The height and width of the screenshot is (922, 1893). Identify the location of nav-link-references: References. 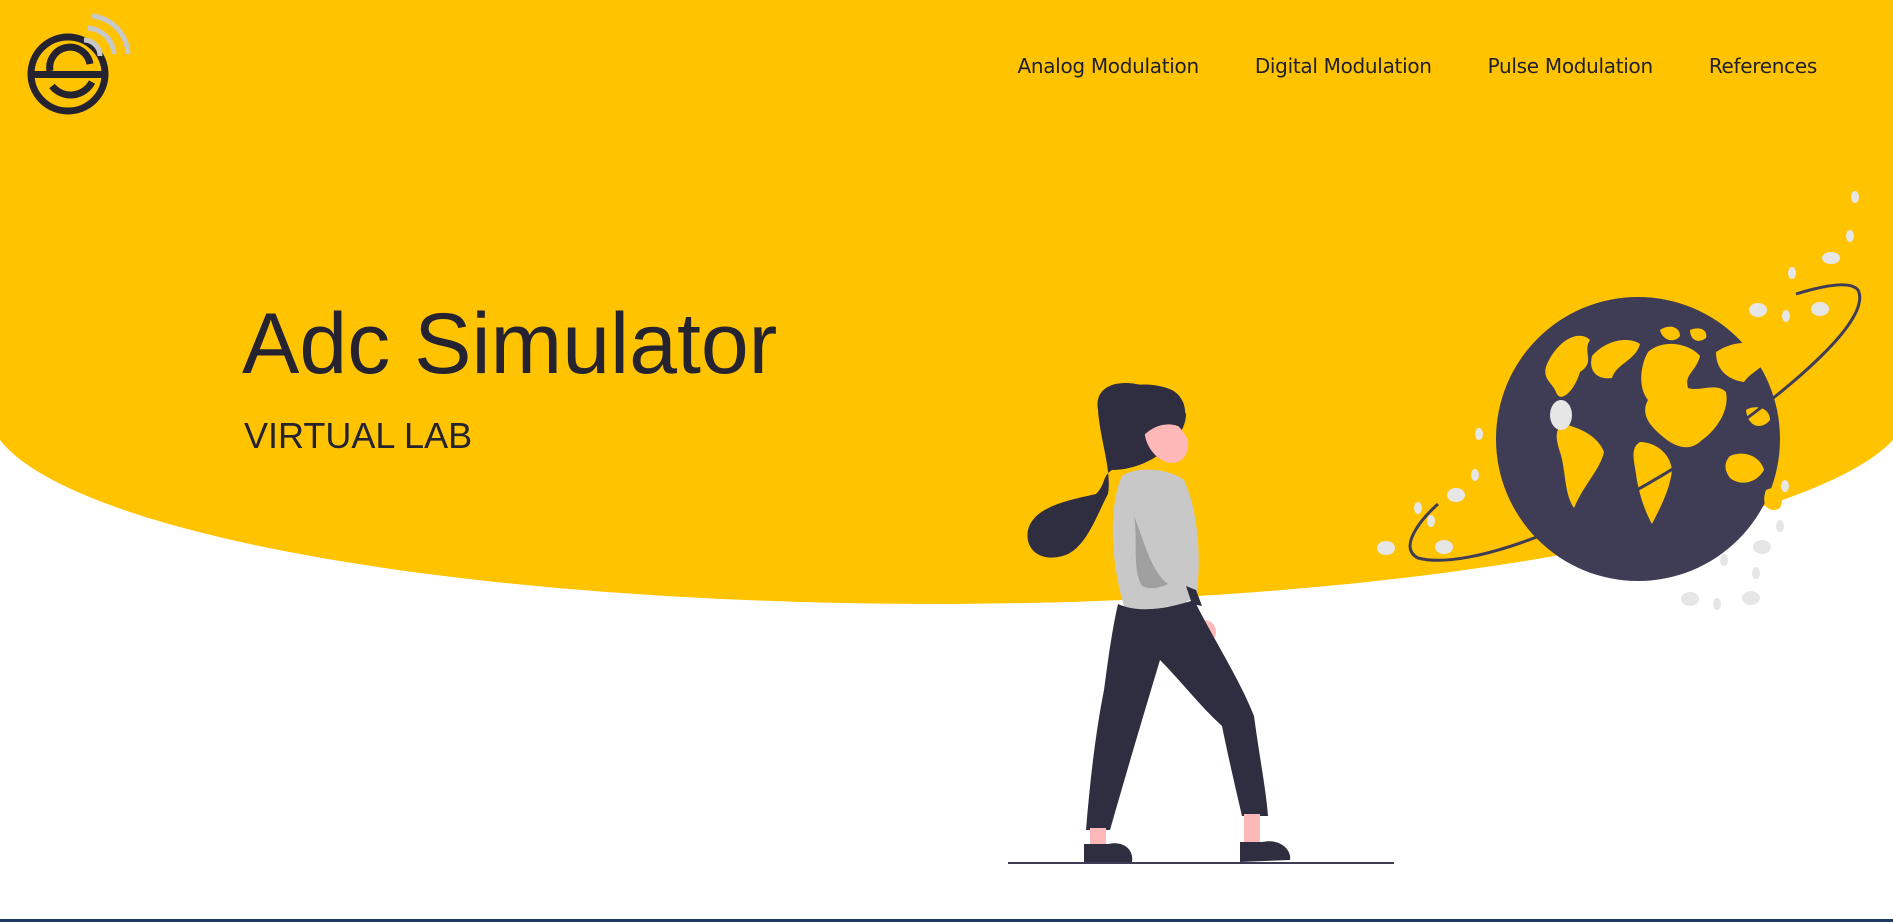
(1763, 66).